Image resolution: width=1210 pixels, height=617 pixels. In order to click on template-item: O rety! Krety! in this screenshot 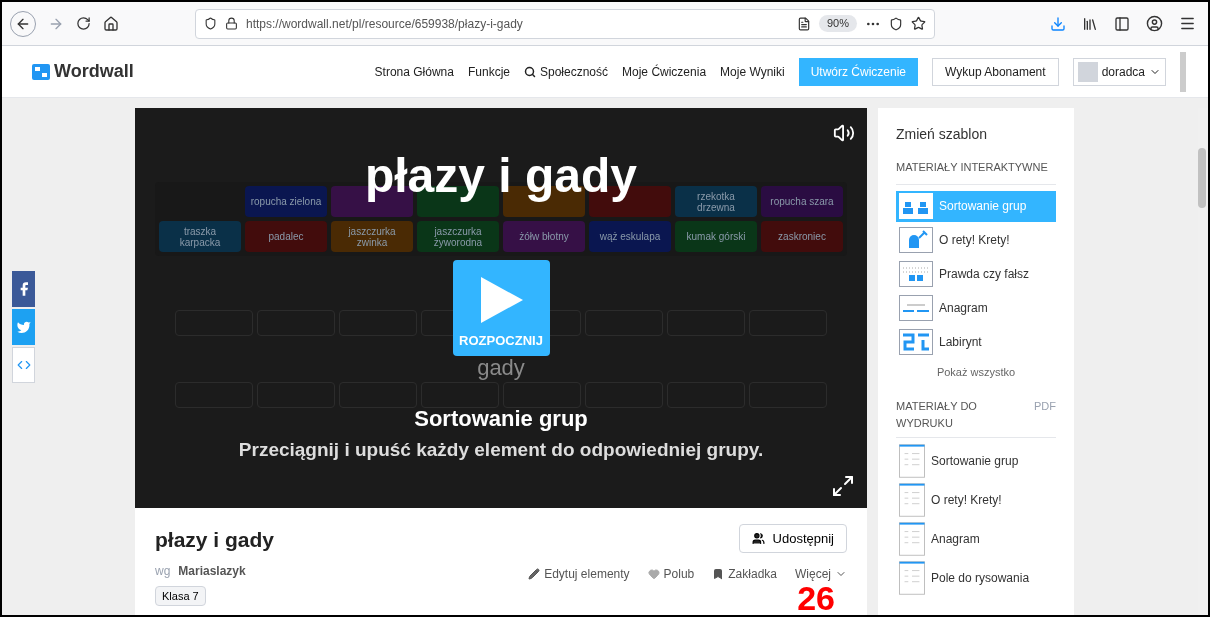, I will do `click(976, 240)`.